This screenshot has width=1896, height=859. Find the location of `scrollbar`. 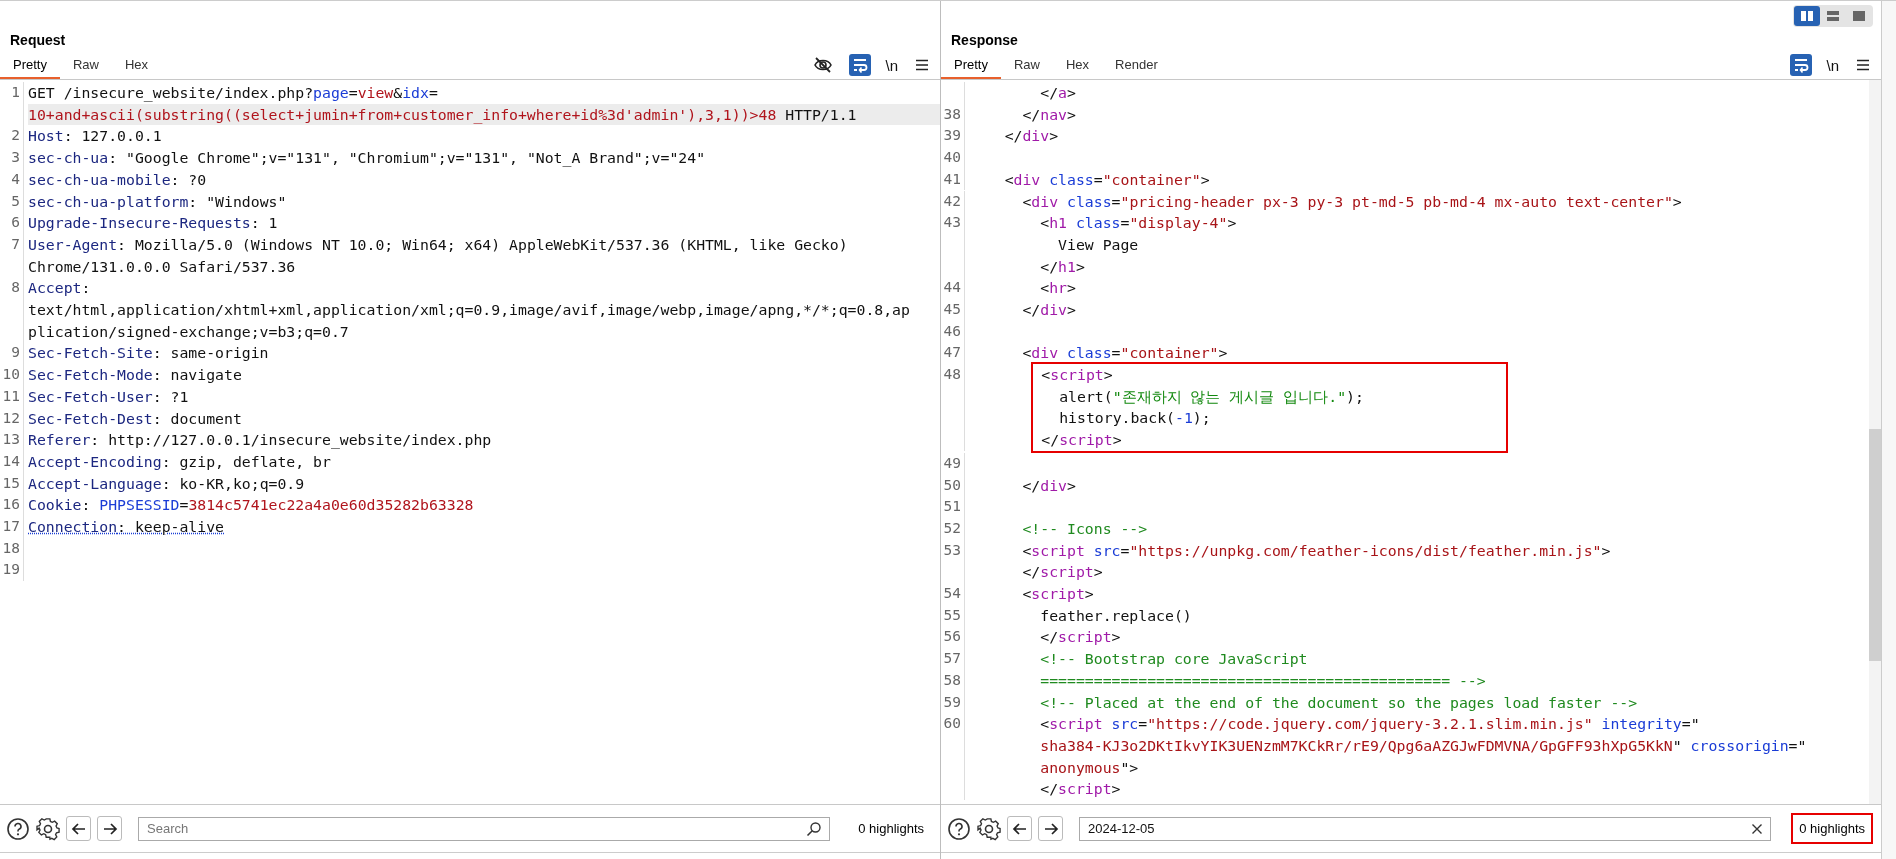

scrollbar is located at coordinates (1875, 442).